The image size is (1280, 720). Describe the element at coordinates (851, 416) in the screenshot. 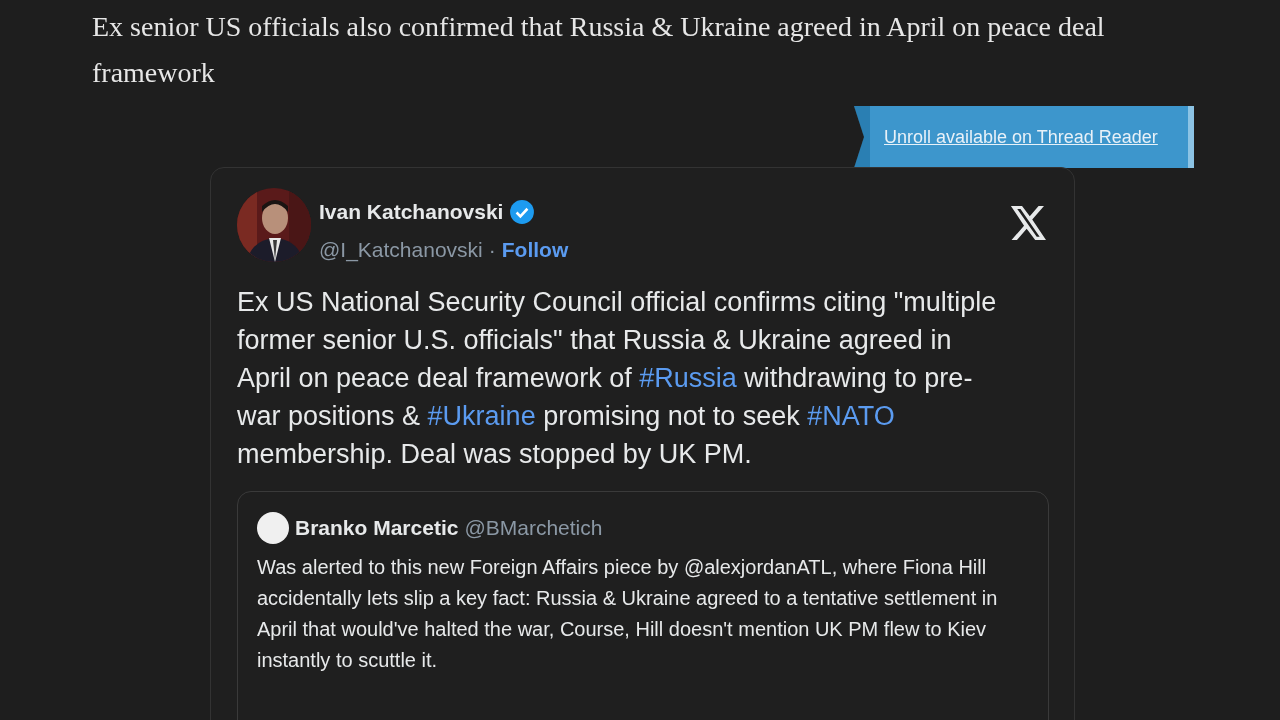

I see `hashtag-link: #NATO` at that location.